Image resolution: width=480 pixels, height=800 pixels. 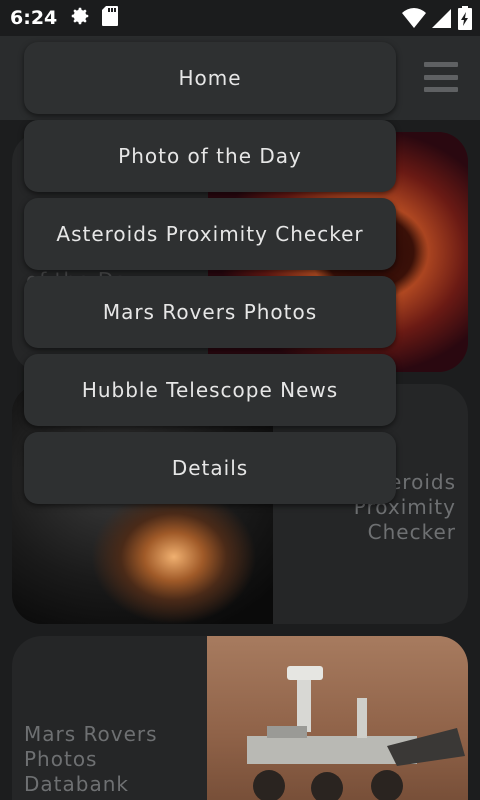 I want to click on status-left-icons, so click(x=94, y=18).